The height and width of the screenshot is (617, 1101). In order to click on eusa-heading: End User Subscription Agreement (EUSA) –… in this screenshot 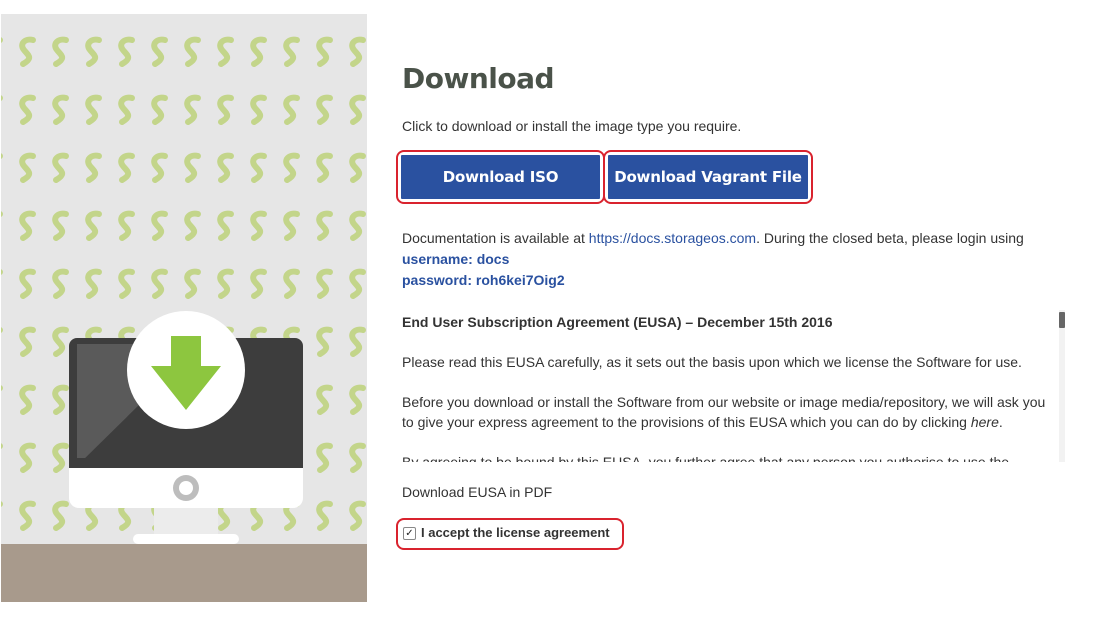, I will do `click(617, 322)`.